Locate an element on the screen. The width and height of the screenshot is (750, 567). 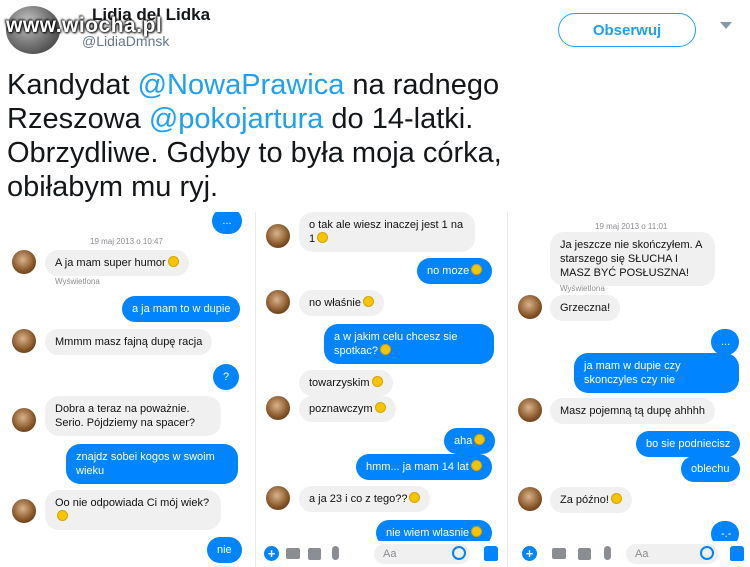
follow-button: Obserwuj is located at coordinates (627, 30).